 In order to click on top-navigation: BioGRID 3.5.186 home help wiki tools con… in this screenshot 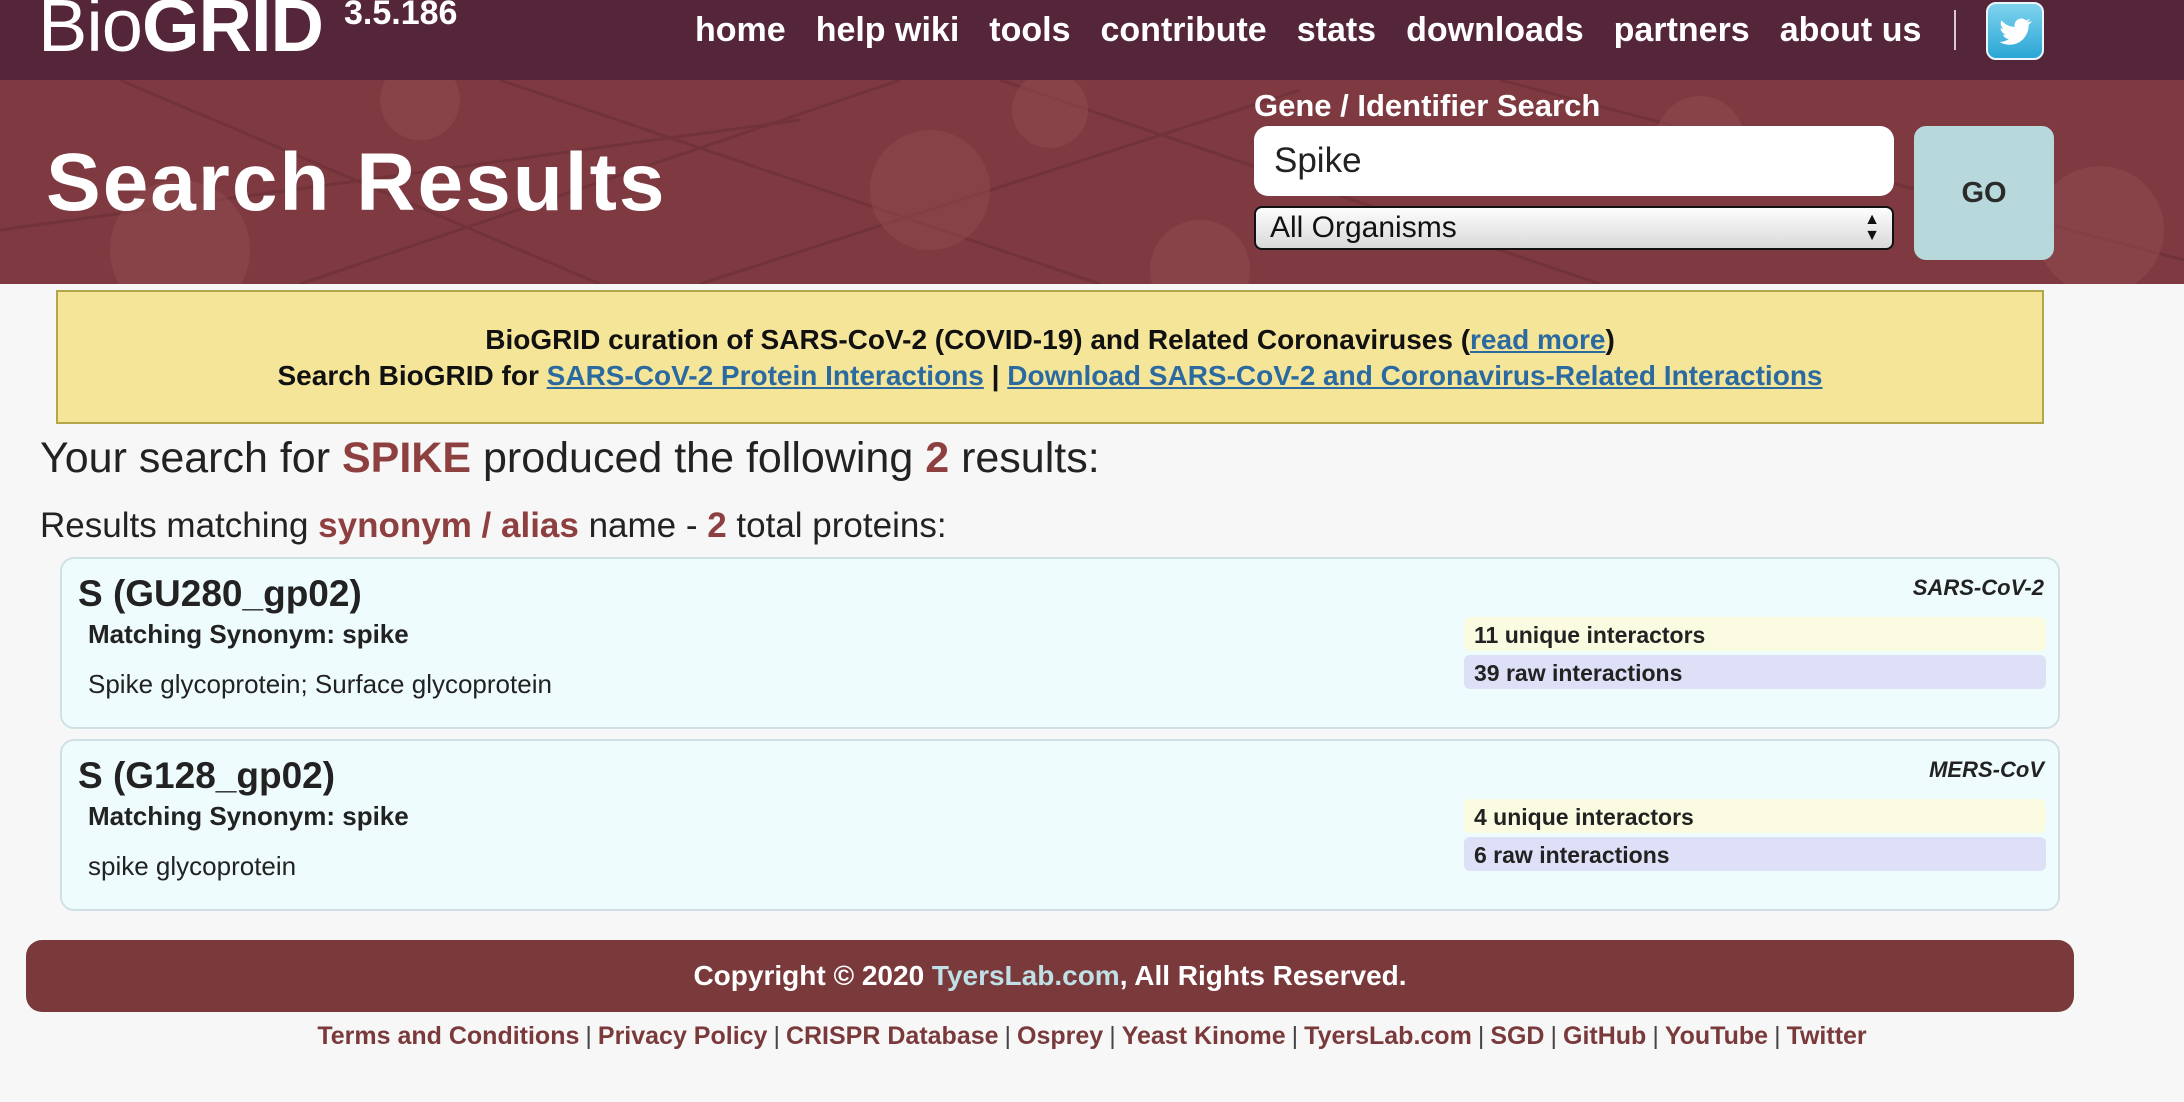, I will do `click(1092, 40)`.